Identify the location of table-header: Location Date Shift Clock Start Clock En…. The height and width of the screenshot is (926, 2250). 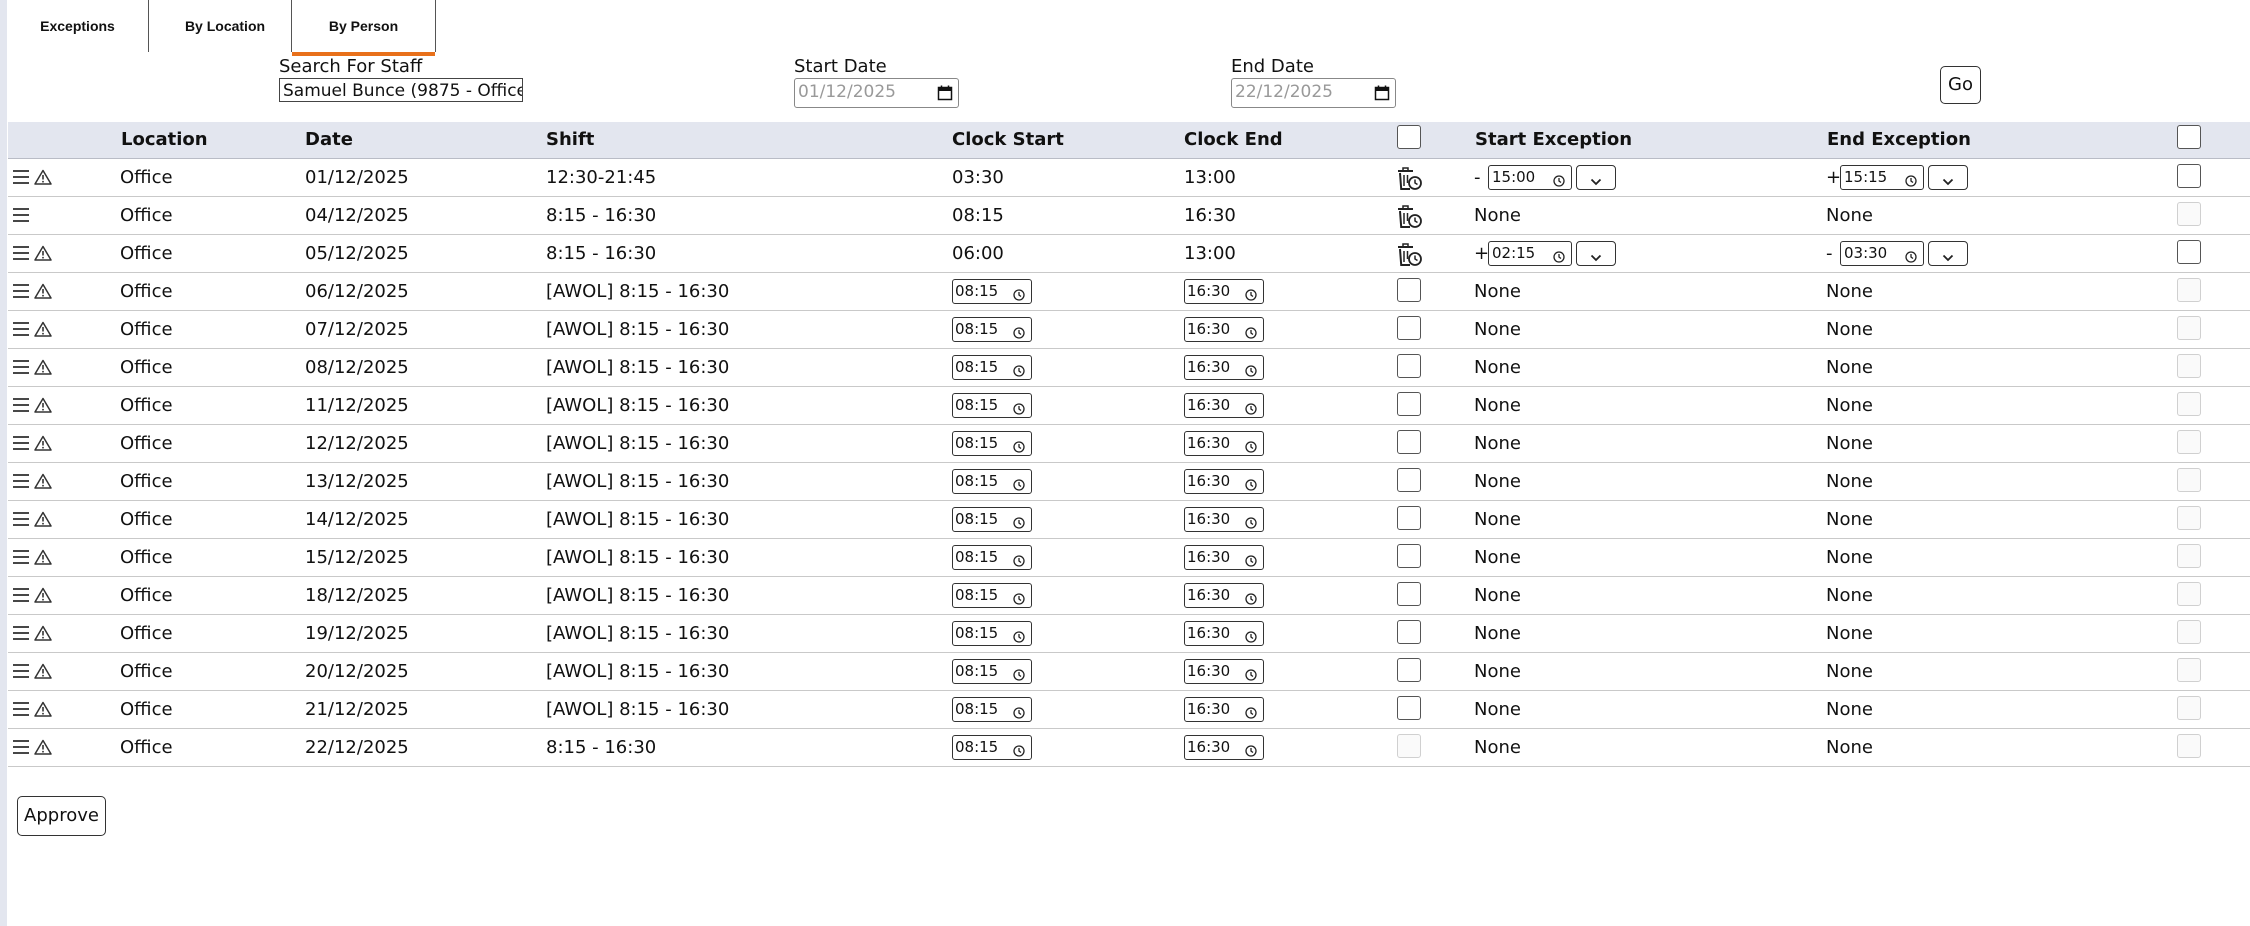
(1129, 140).